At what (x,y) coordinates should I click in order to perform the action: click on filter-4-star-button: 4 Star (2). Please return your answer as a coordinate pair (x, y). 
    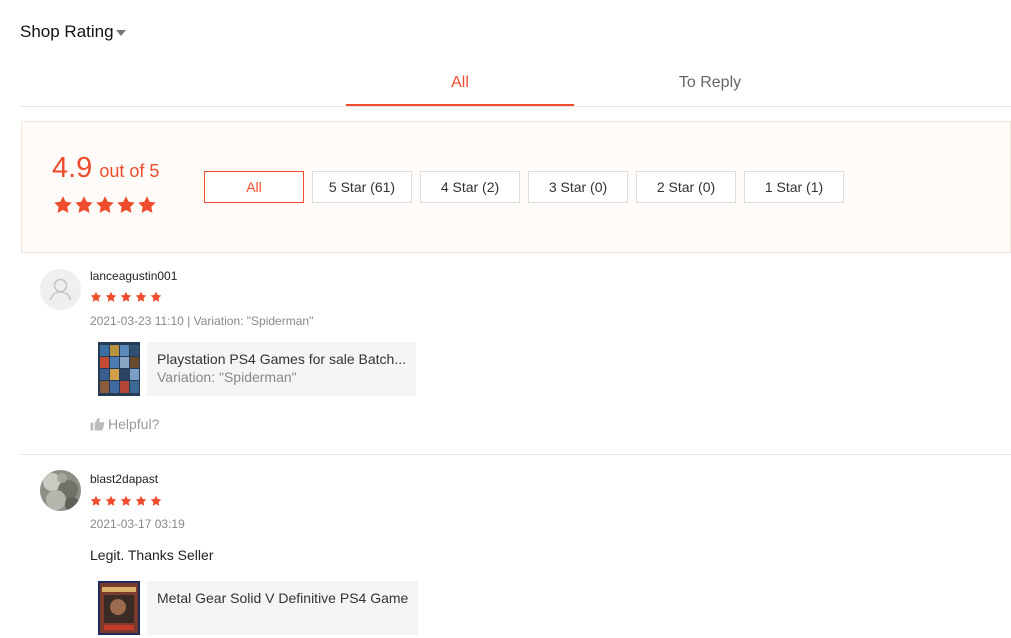
    Looking at the image, I should click on (470, 187).